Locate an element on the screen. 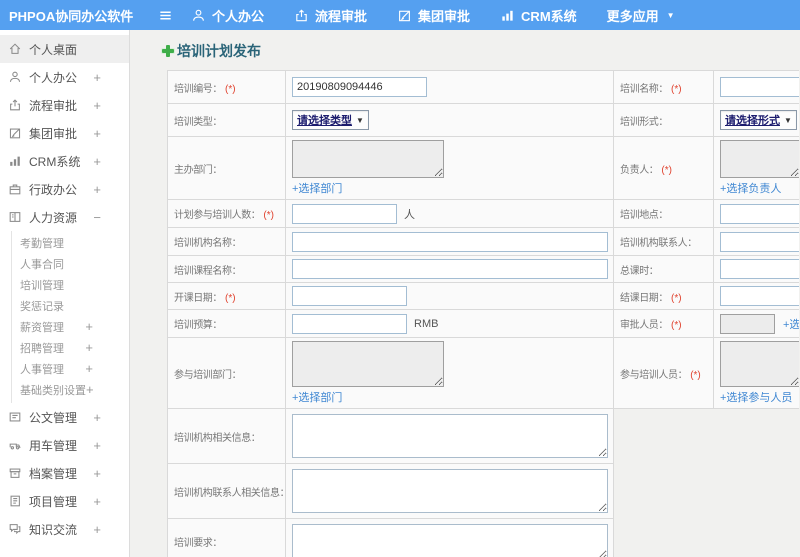 The image size is (800, 557). archive-icon is located at coordinates (15, 473).